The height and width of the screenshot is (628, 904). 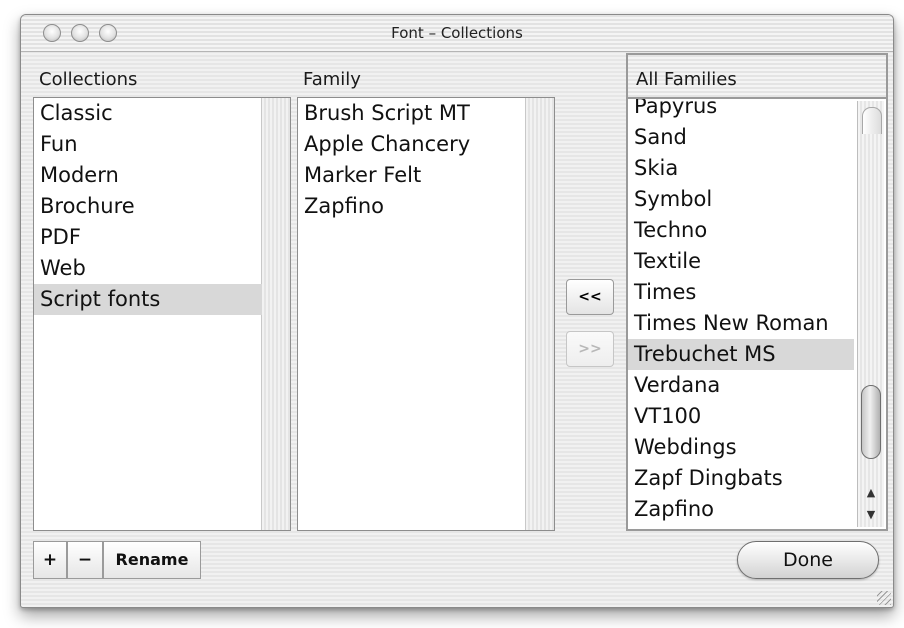 I want to click on family-scrollbar, so click(x=539, y=314).